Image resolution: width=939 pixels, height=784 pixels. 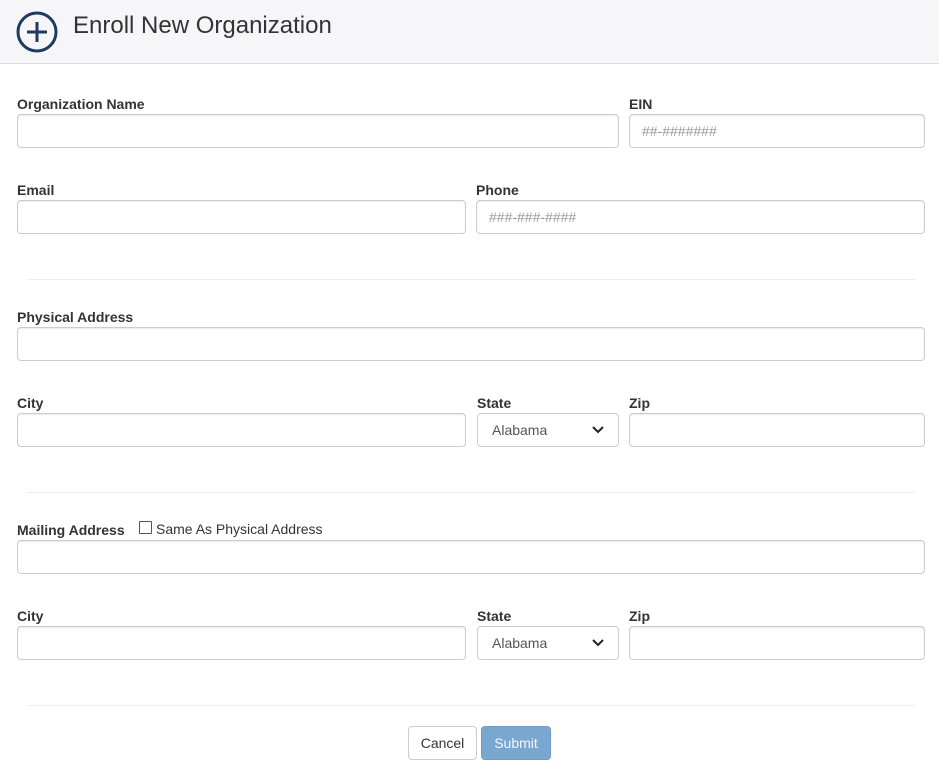 I want to click on physical-city-label: City, so click(x=30, y=403).